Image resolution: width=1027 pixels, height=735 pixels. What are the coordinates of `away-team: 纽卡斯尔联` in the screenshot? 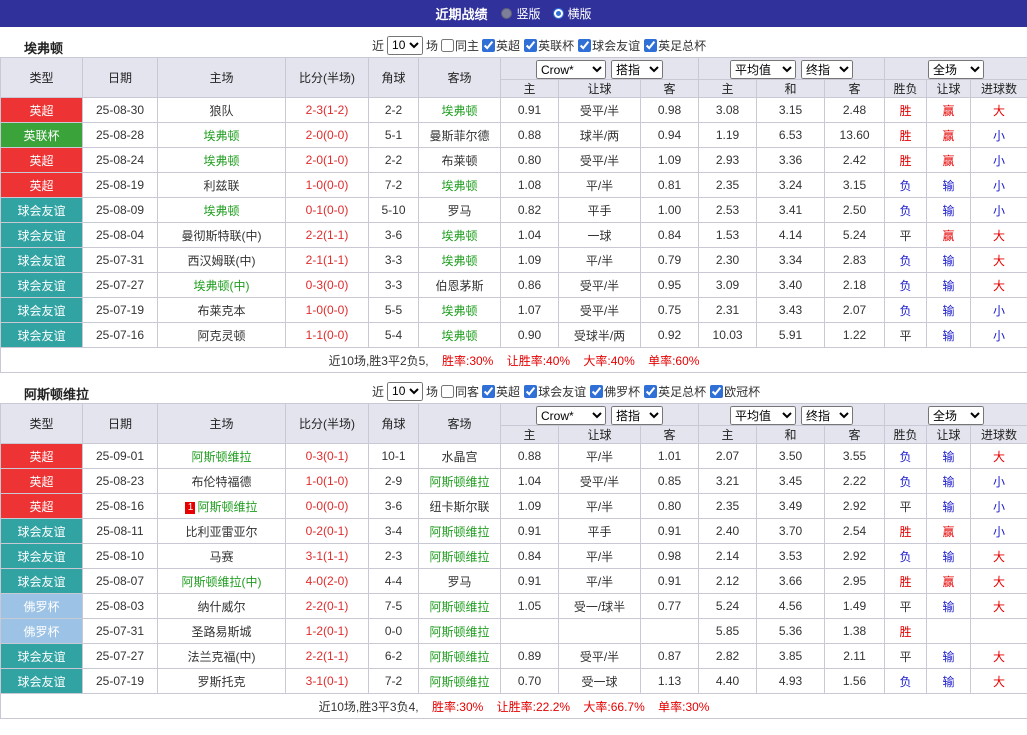 It's located at (459, 507).